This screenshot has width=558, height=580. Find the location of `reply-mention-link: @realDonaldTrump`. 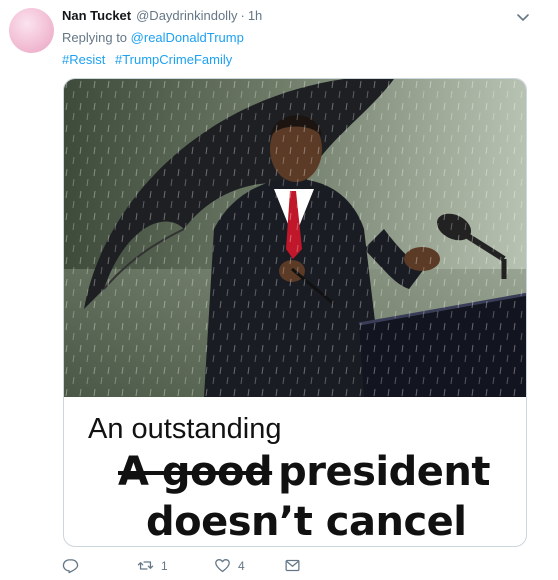

reply-mention-link: @realDonaldTrump is located at coordinates (187, 37).